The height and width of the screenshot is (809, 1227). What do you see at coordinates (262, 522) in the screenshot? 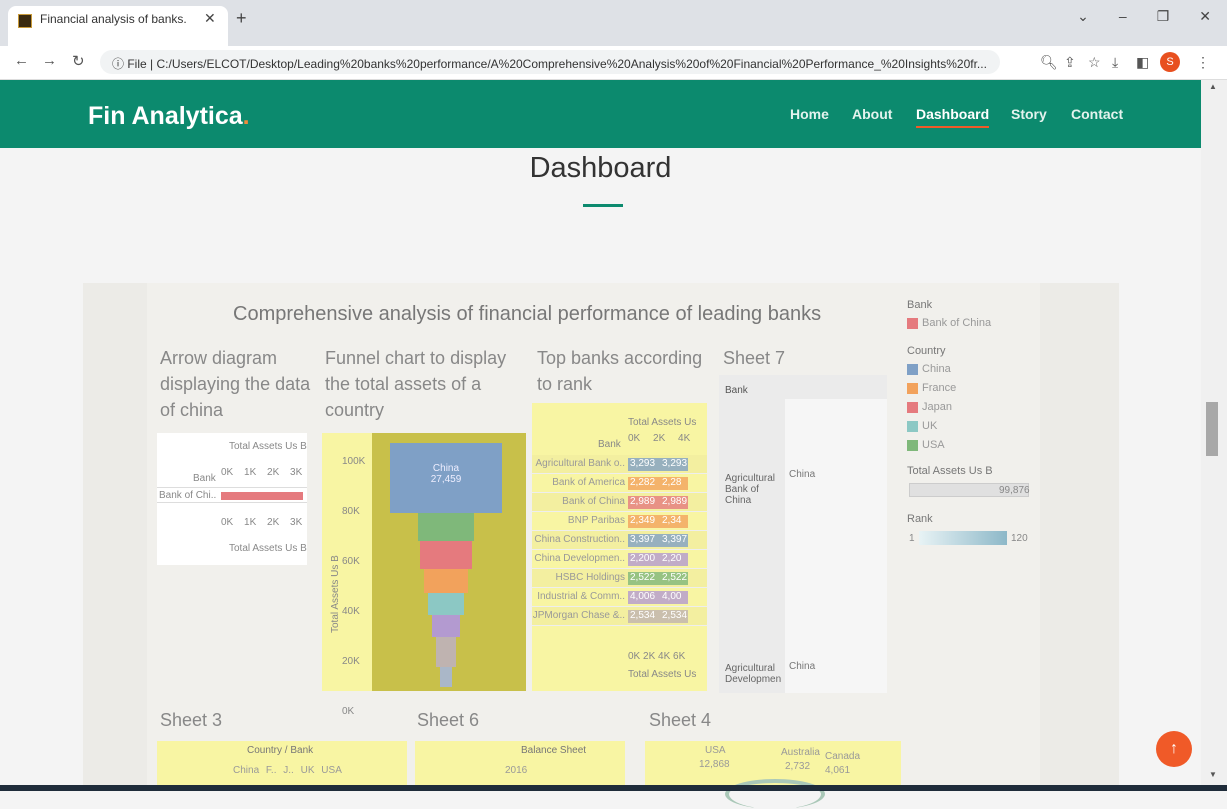
I see `arrow-ticks-bottom: 0K 1K 2K 3K` at bounding box center [262, 522].